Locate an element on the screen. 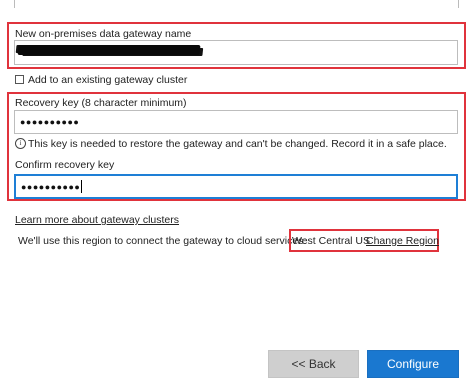 This screenshot has height=390, width=474. configure-button: Configure is located at coordinates (413, 364).